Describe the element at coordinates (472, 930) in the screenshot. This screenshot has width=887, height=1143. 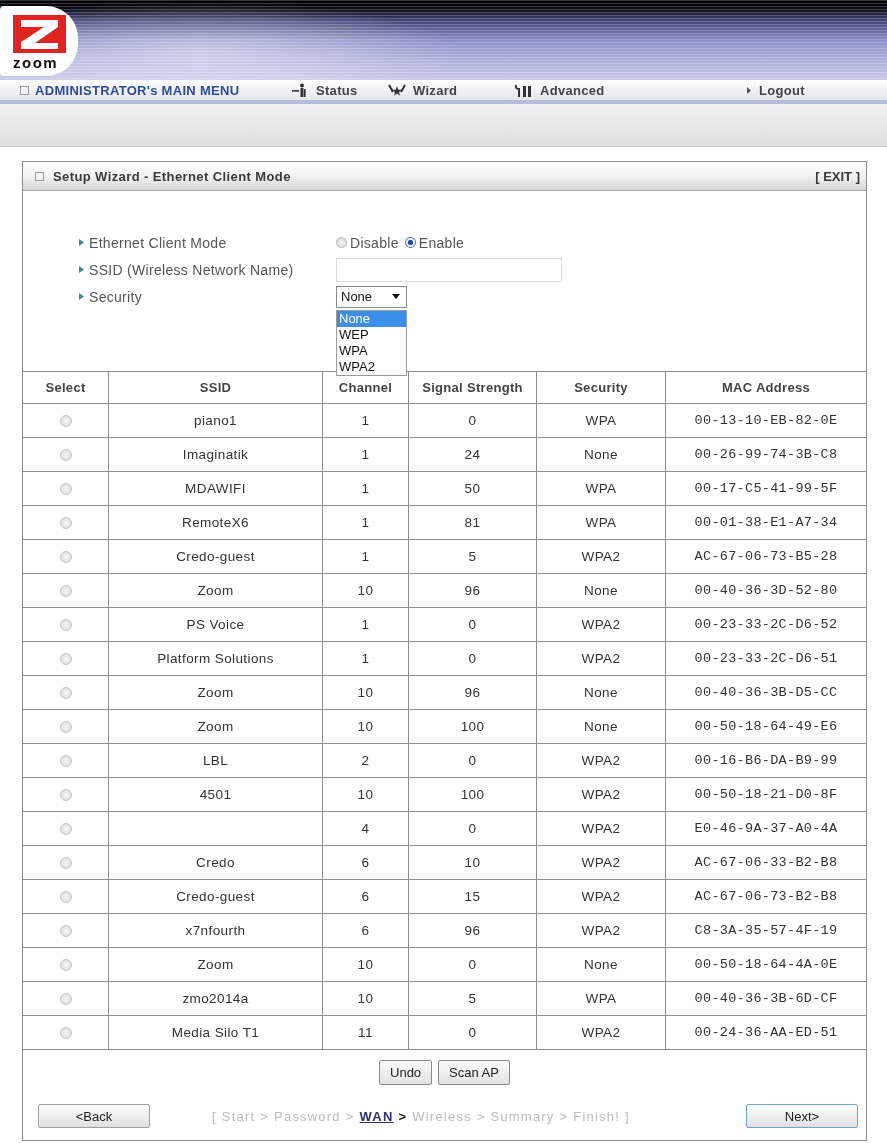
I see `table-cell: 96` at that location.